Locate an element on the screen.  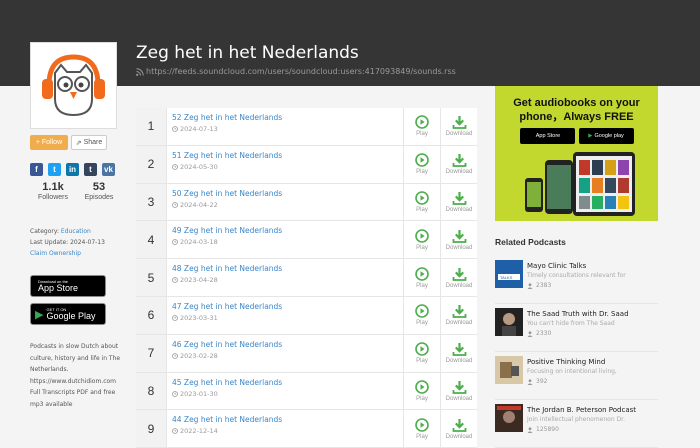
episode-number: 5 is located at coordinates (151, 277).